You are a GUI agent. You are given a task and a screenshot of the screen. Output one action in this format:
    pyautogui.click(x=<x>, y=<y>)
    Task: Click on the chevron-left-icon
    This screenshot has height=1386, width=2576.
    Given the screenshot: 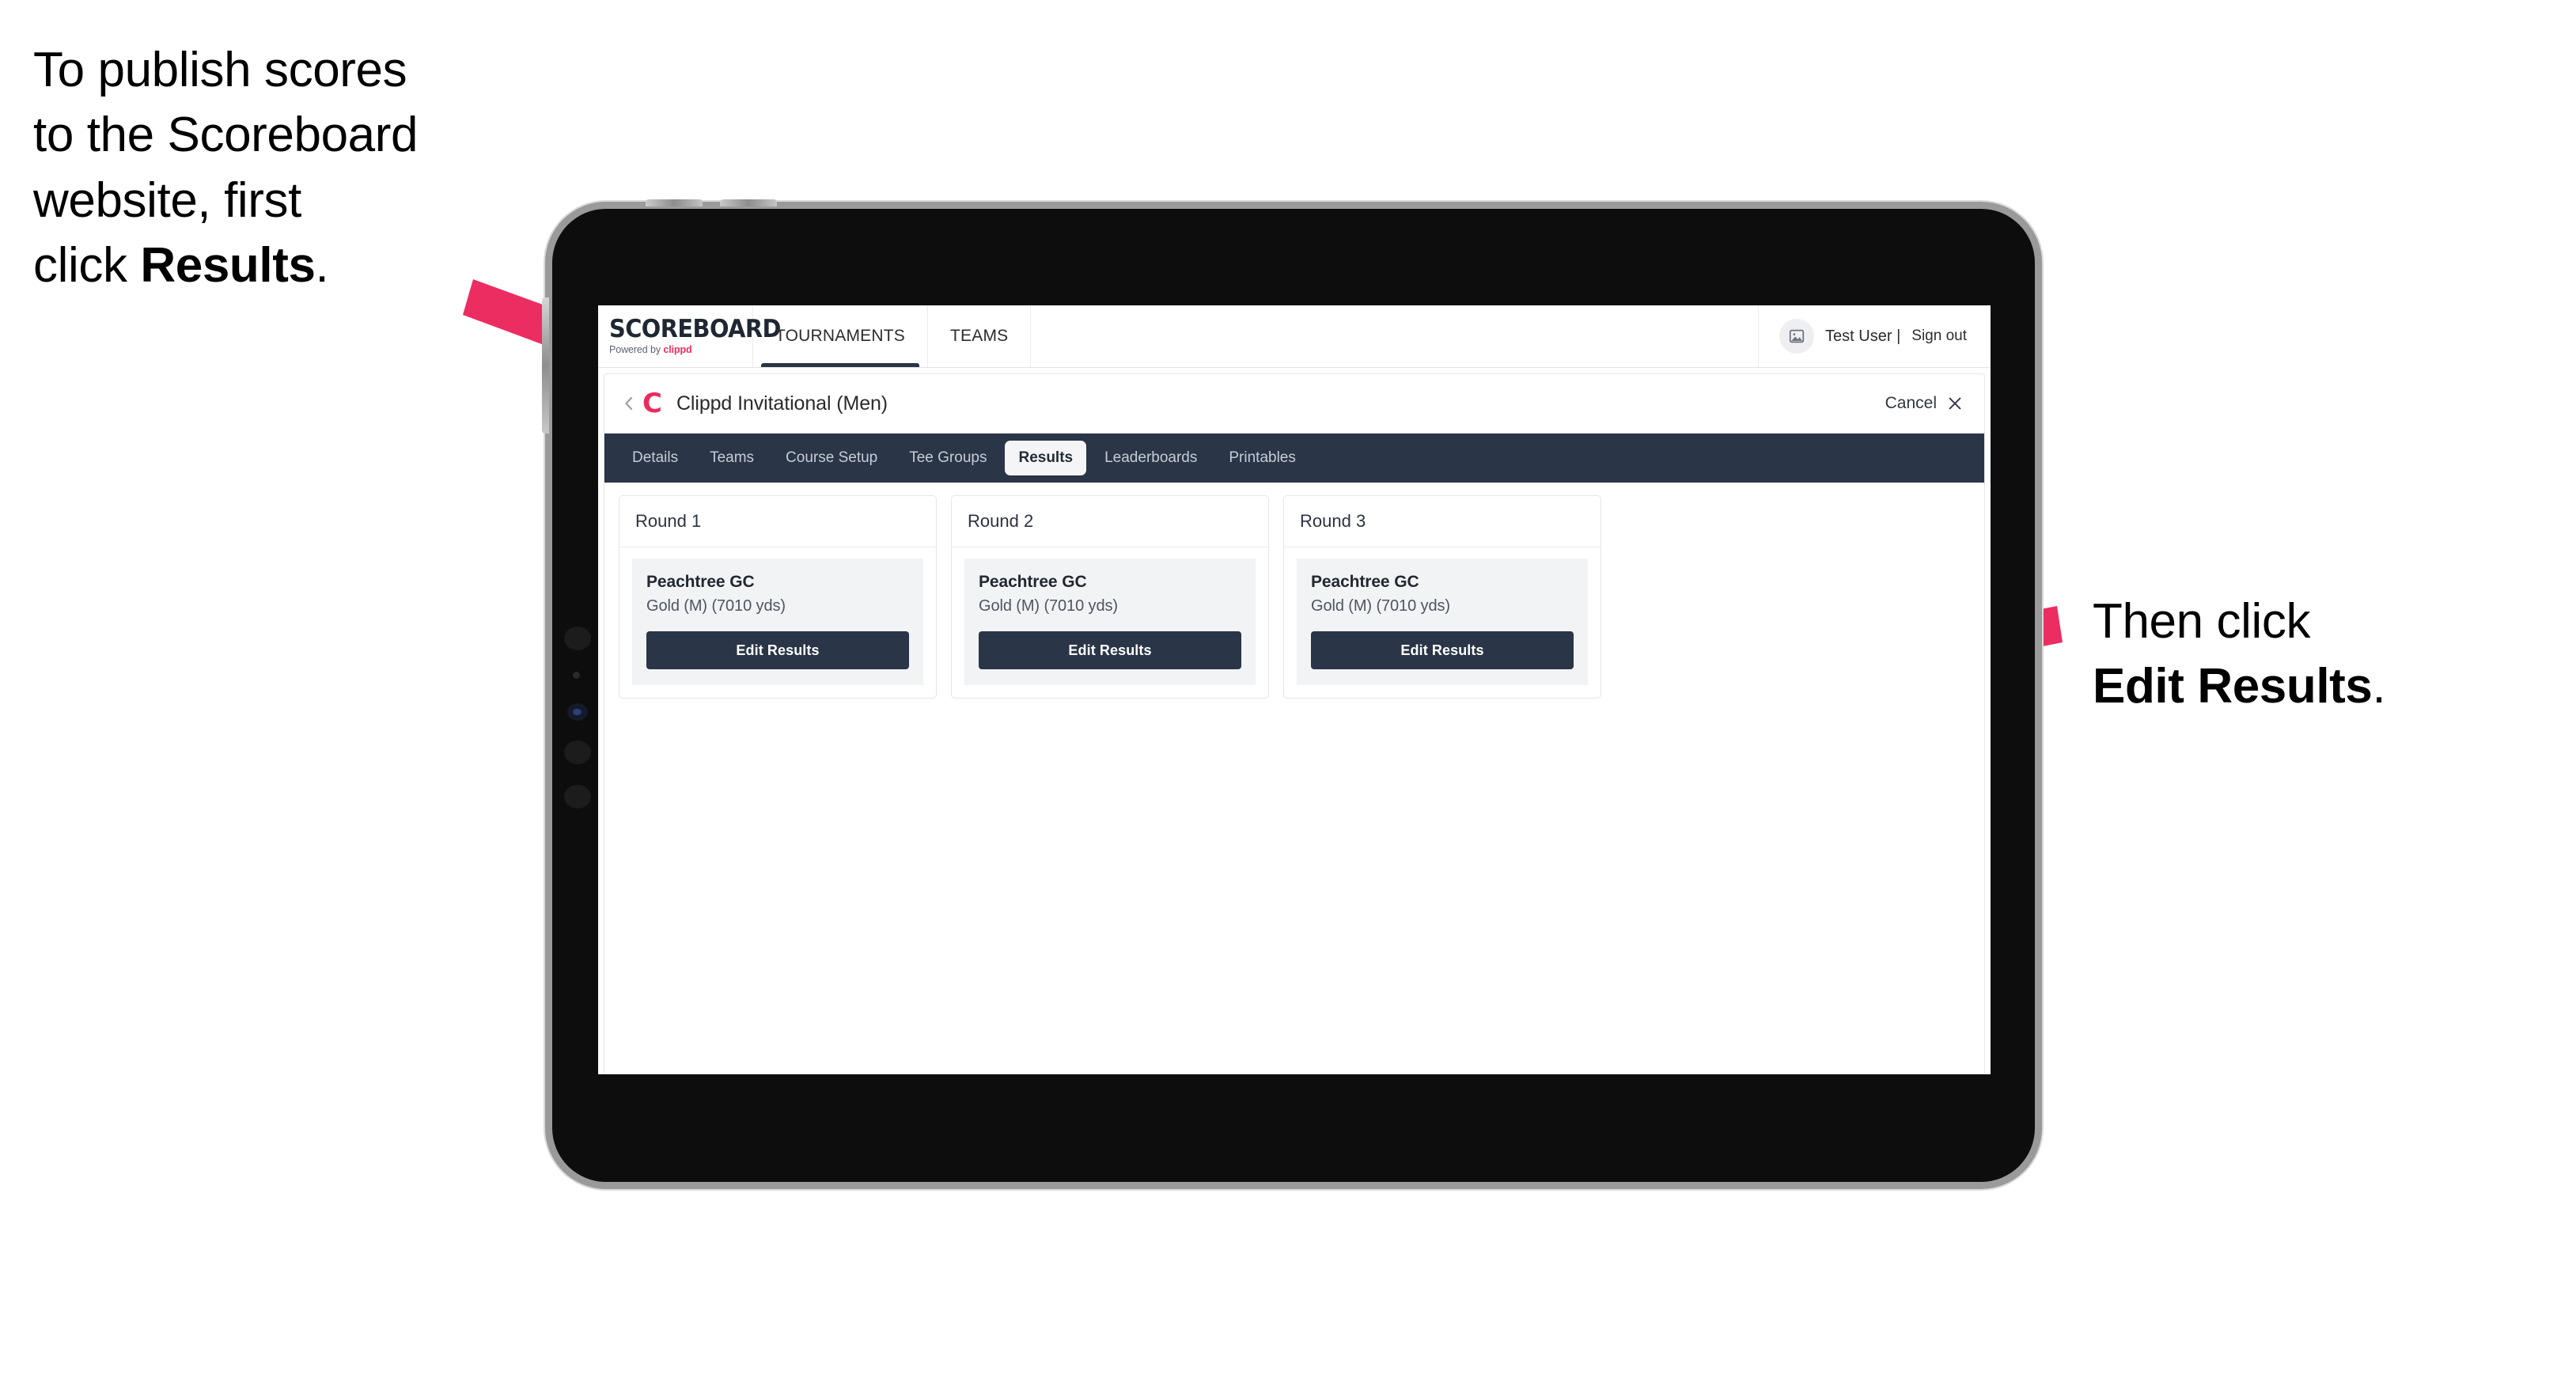 What is the action you would take?
    pyautogui.click(x=629, y=403)
    